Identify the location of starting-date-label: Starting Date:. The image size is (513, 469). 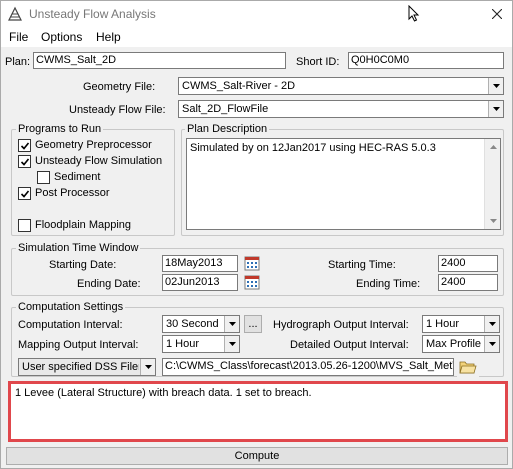
(83, 265).